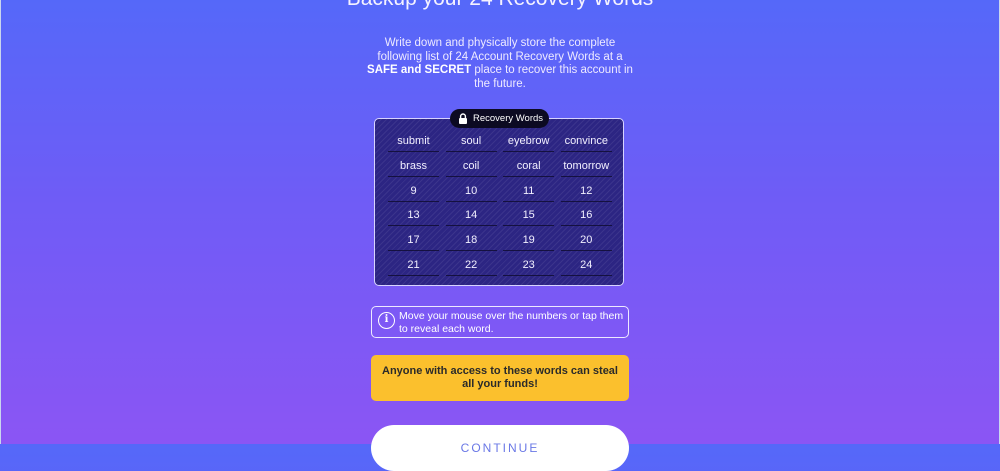 The image size is (1000, 471). Describe the element at coordinates (471, 141) in the screenshot. I see `recovery-word-cell: soul` at that location.